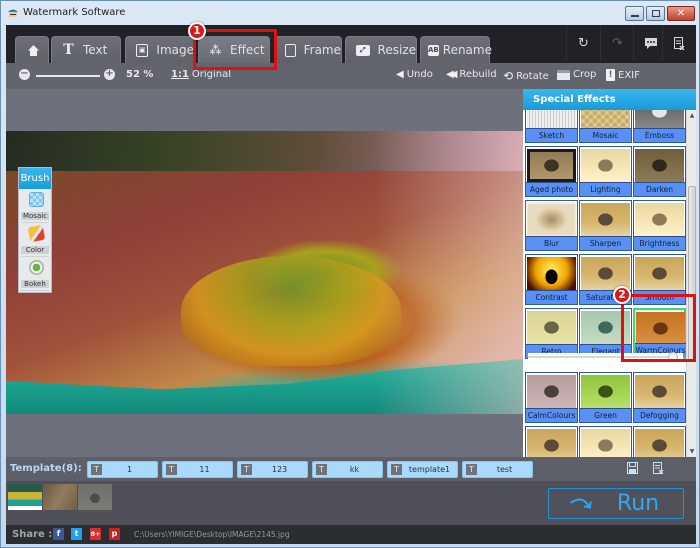  I want to click on brush-panel: Brush Mosaic Color Bokeh, so click(35, 230).